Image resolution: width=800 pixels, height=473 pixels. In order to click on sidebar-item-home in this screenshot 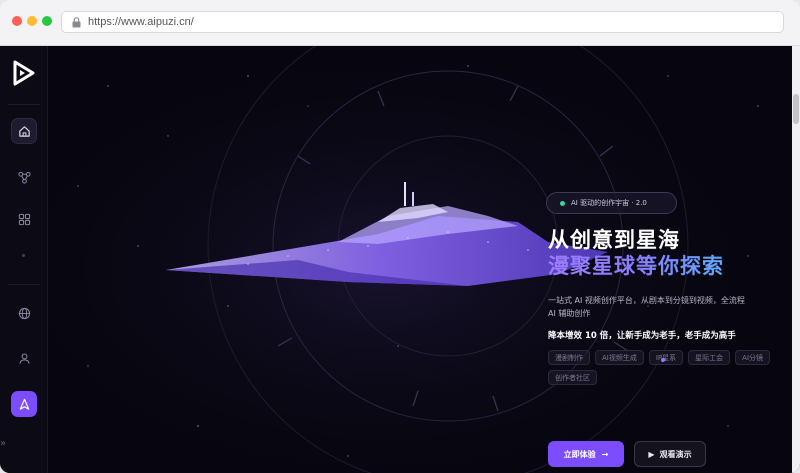, I will do `click(24, 131)`.